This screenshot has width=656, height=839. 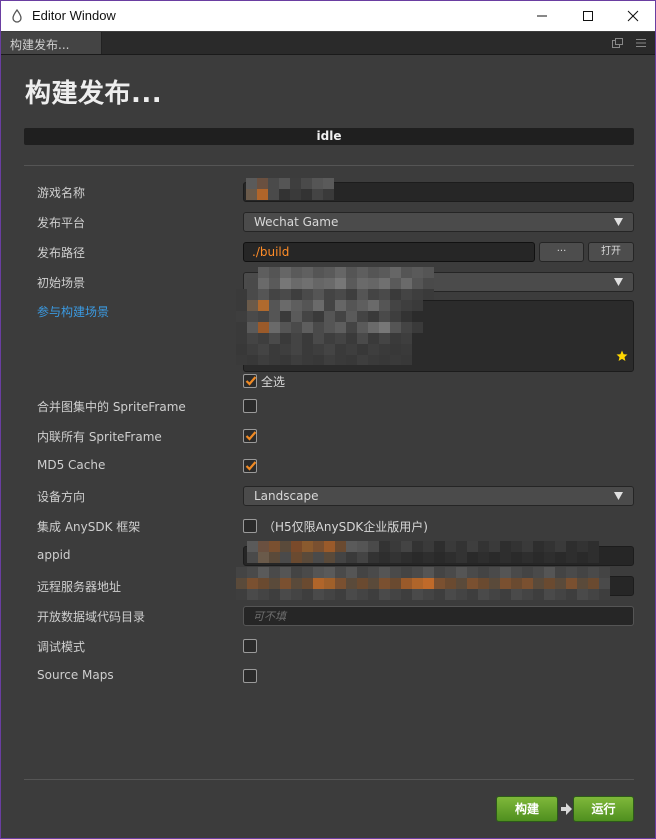 What do you see at coordinates (71, 465) in the screenshot?
I see `md5-cache-label: MD5 Cache` at bounding box center [71, 465].